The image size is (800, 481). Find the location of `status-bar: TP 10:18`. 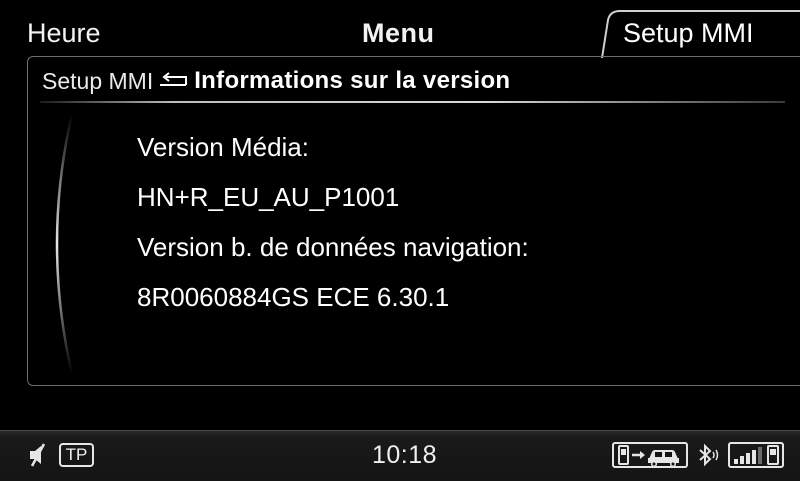

status-bar: TP 10:18 is located at coordinates (400, 455).